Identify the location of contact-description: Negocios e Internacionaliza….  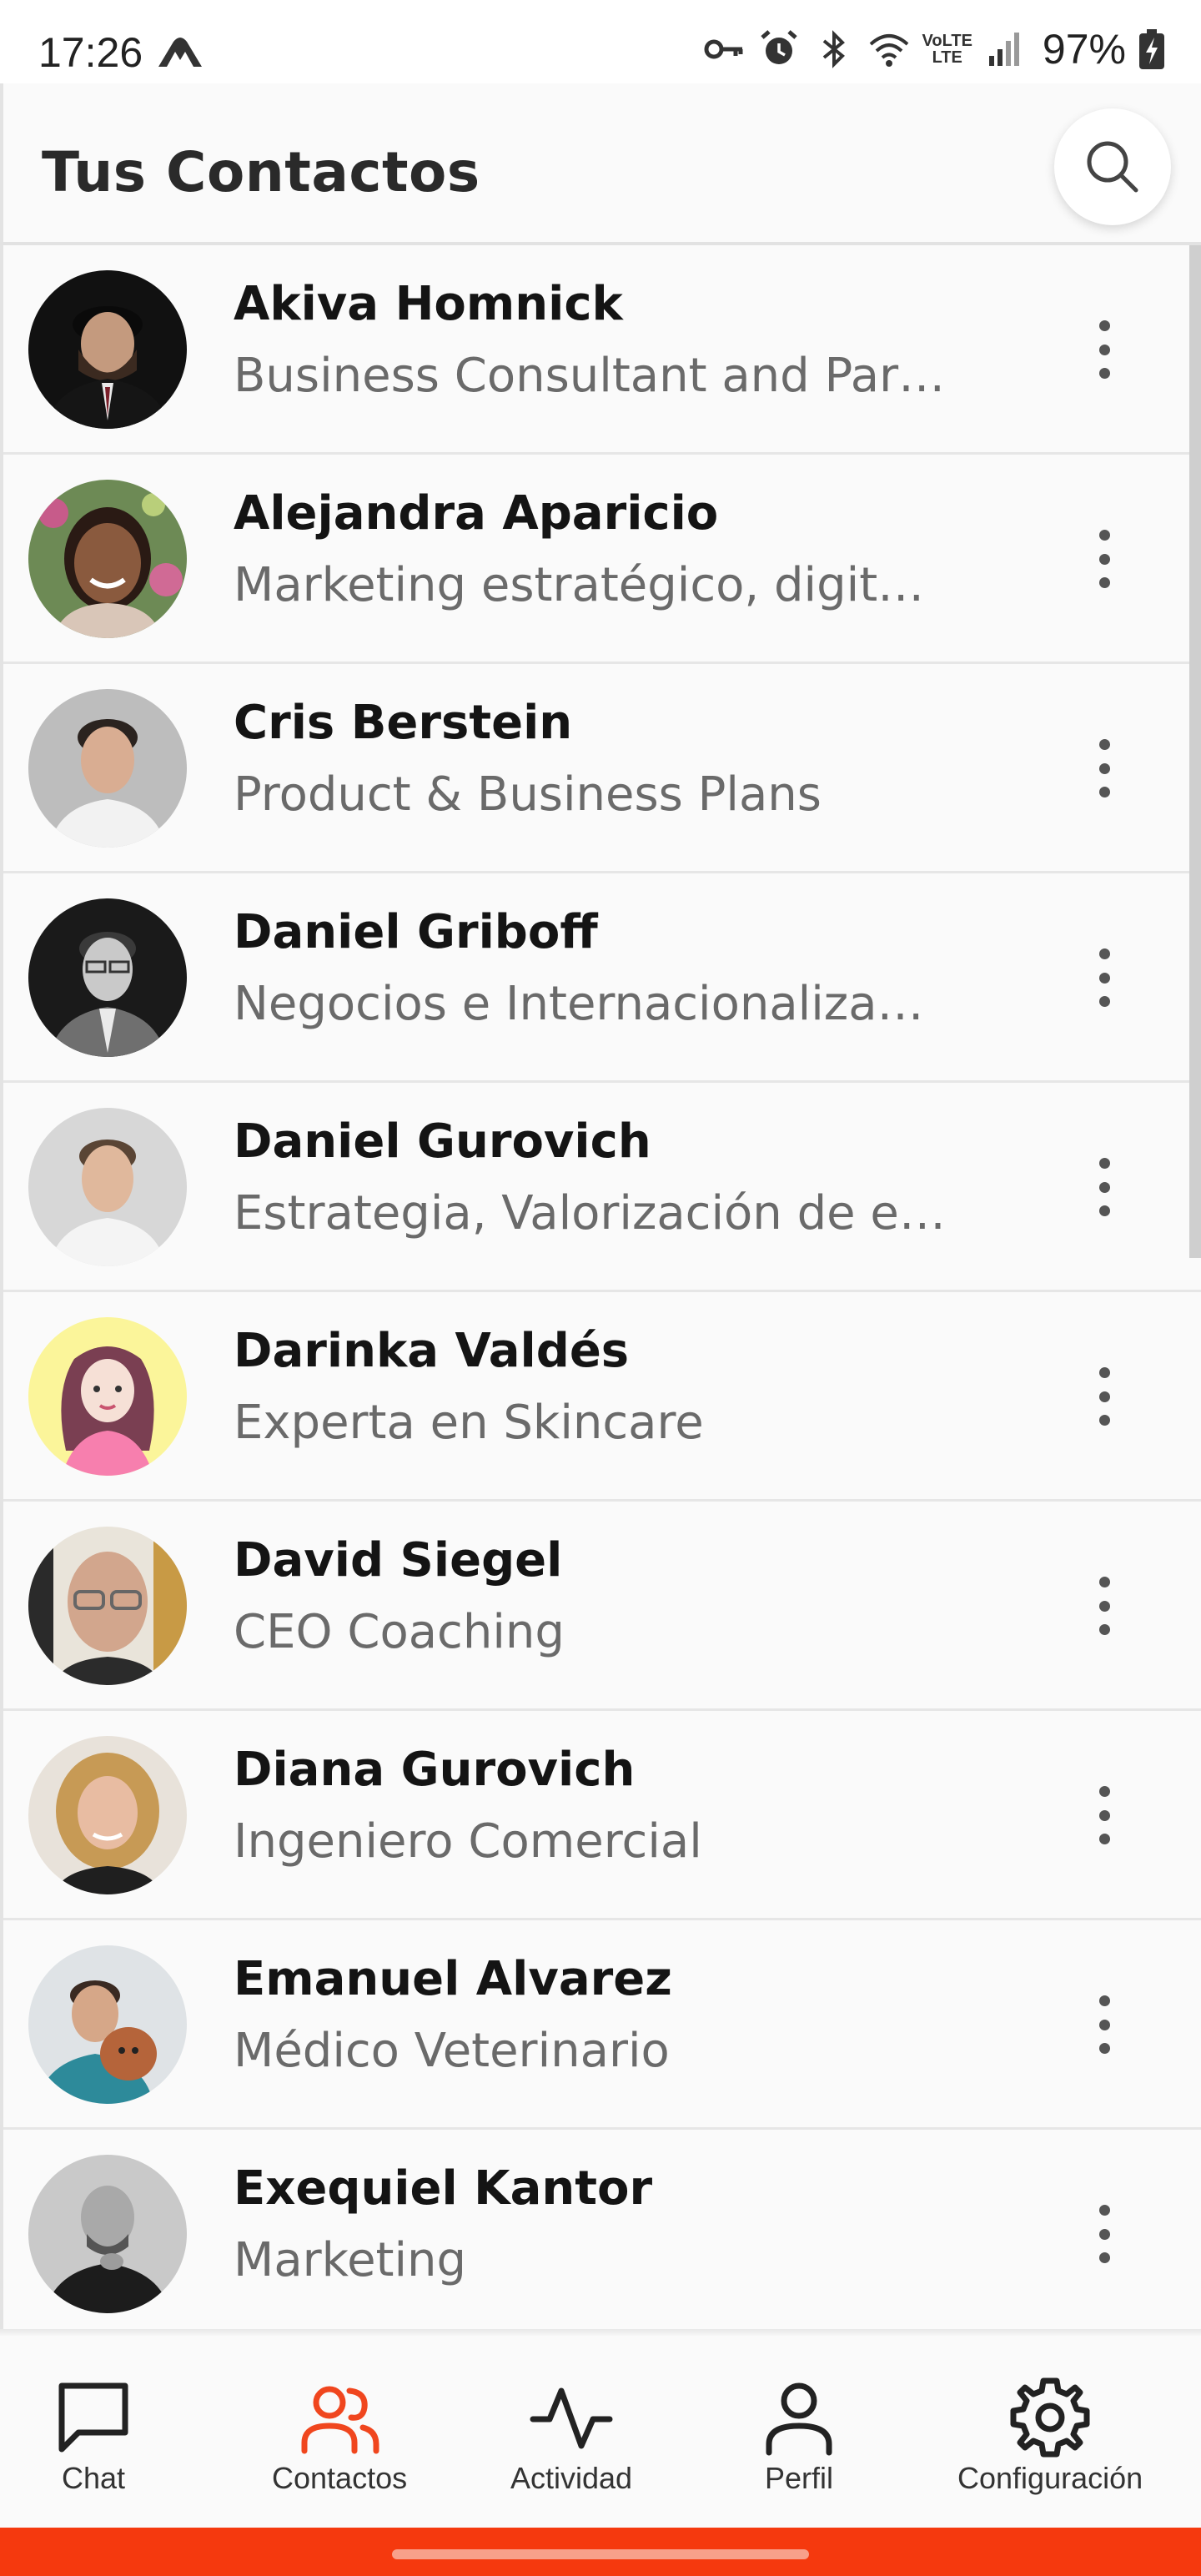
(579, 1004).